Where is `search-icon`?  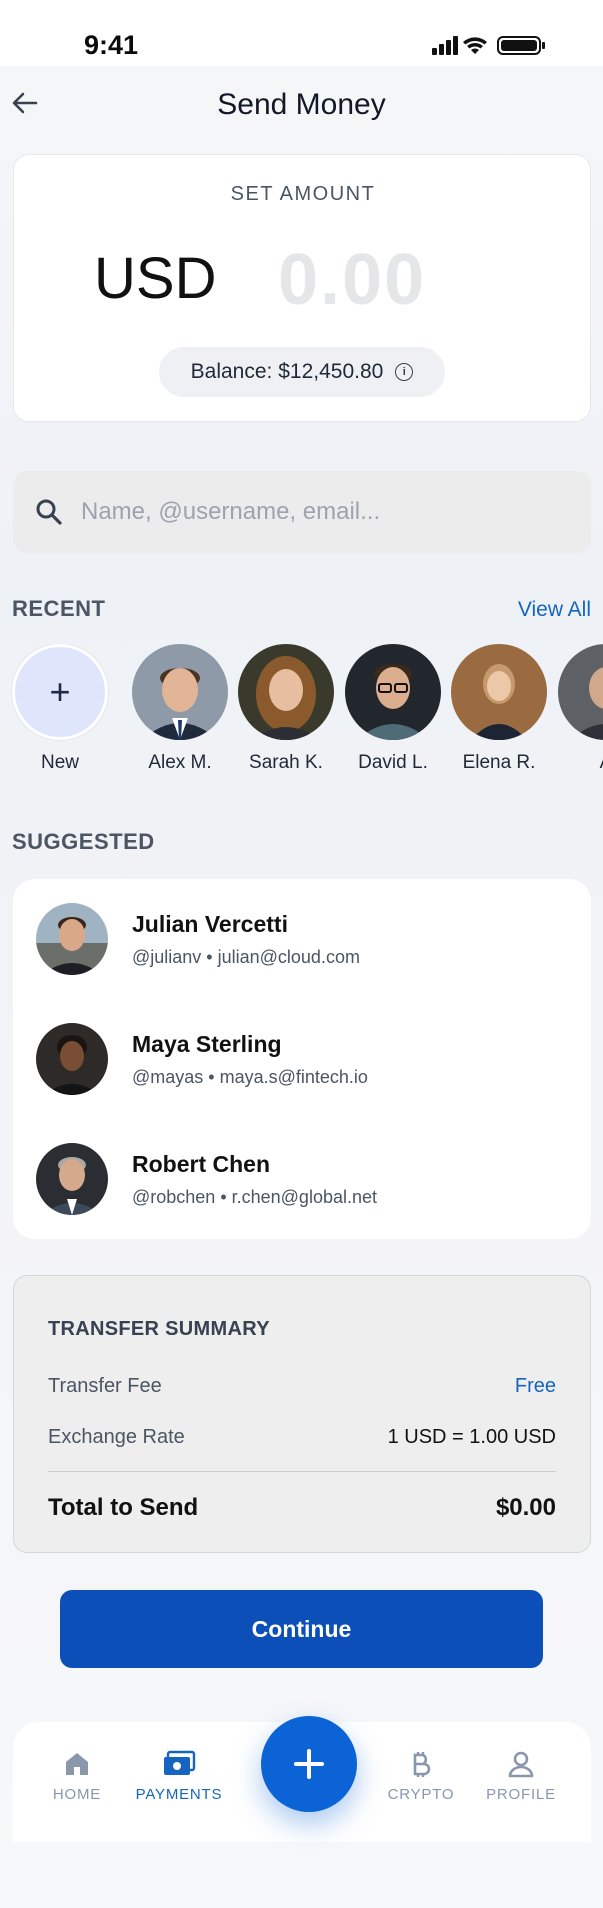
search-icon is located at coordinates (49, 512).